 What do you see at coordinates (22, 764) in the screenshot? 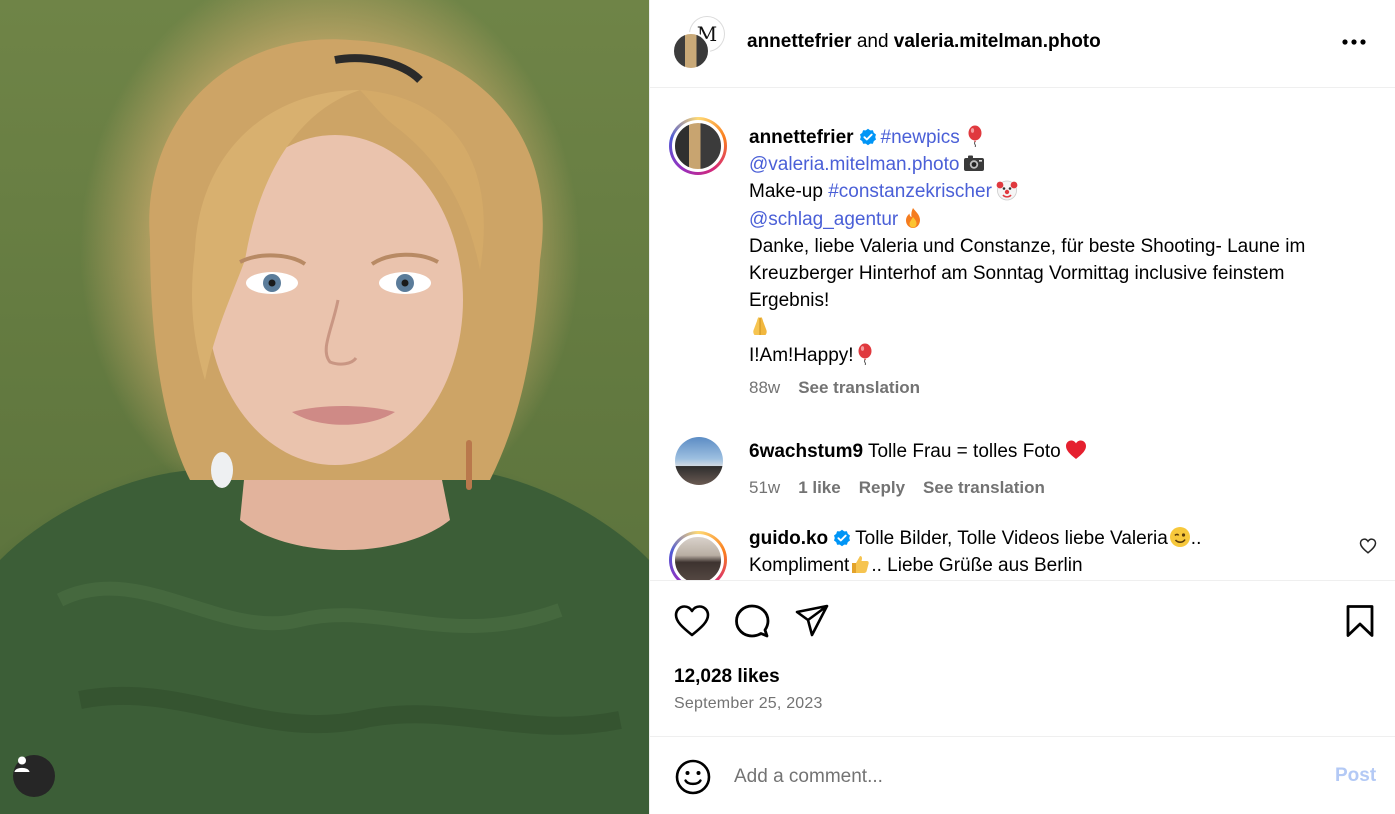
I see `person-icon` at bounding box center [22, 764].